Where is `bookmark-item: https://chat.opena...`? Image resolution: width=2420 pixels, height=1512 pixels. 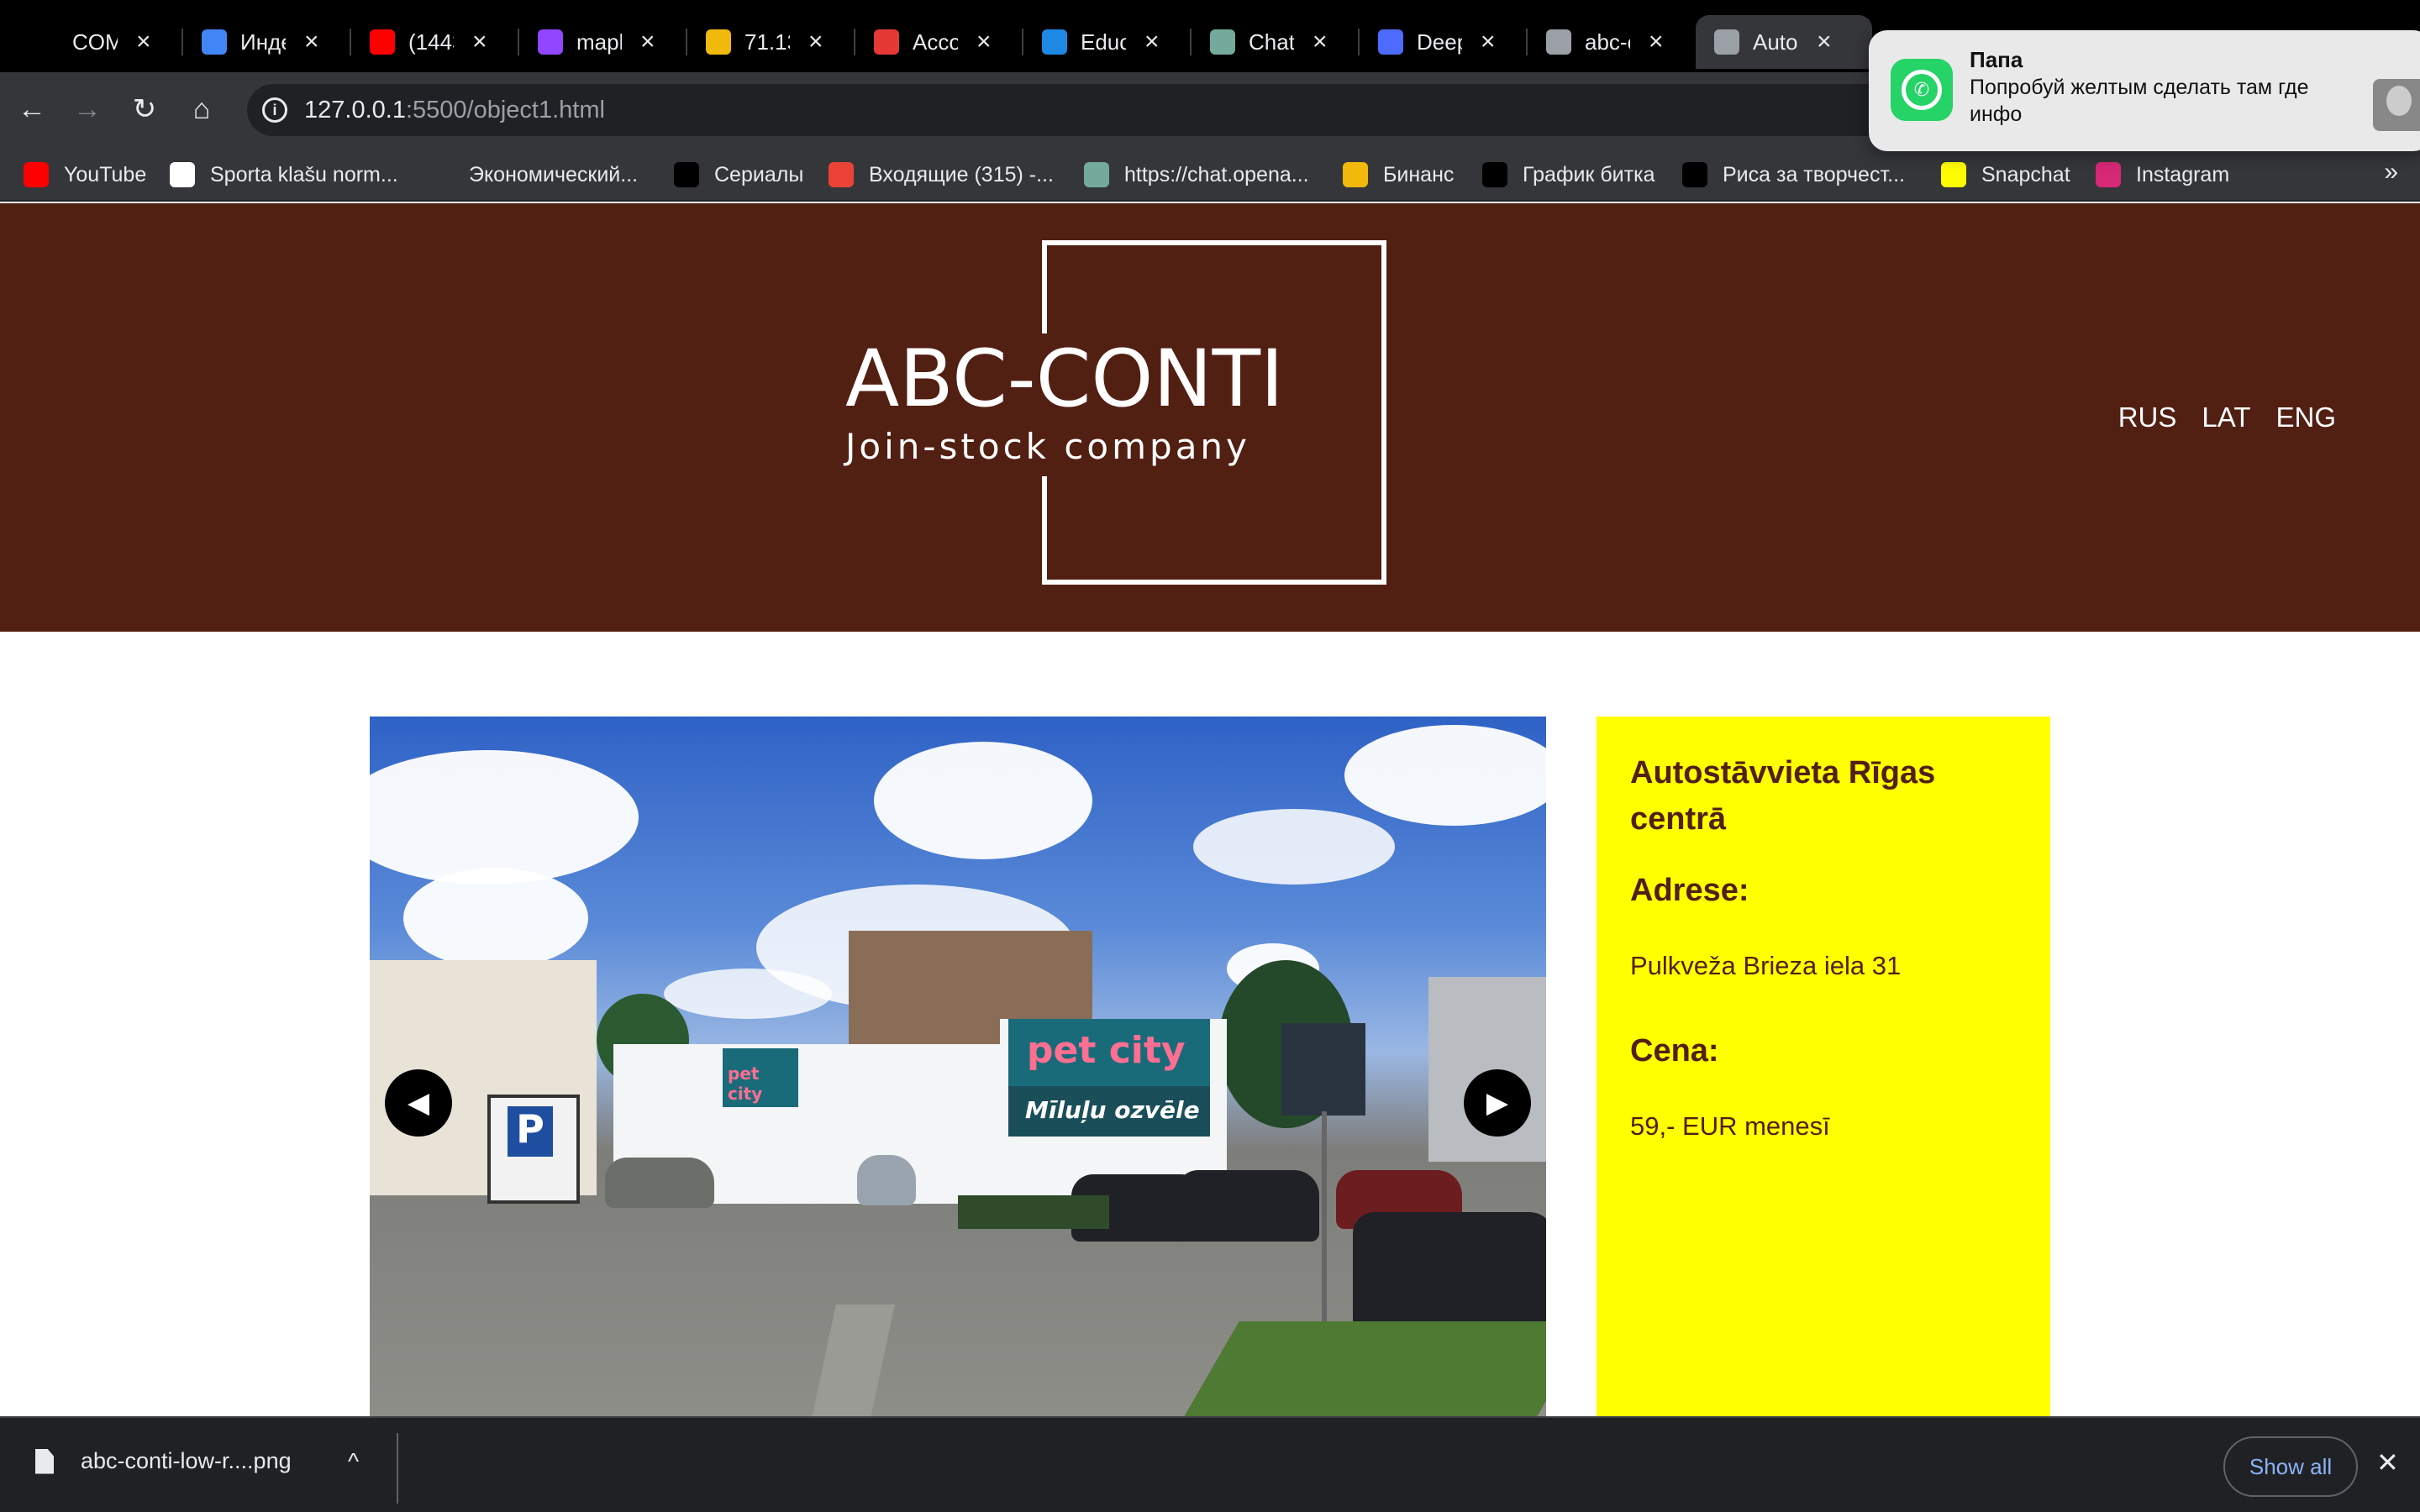
bookmark-item: https://chat.opena... is located at coordinates (1196, 175).